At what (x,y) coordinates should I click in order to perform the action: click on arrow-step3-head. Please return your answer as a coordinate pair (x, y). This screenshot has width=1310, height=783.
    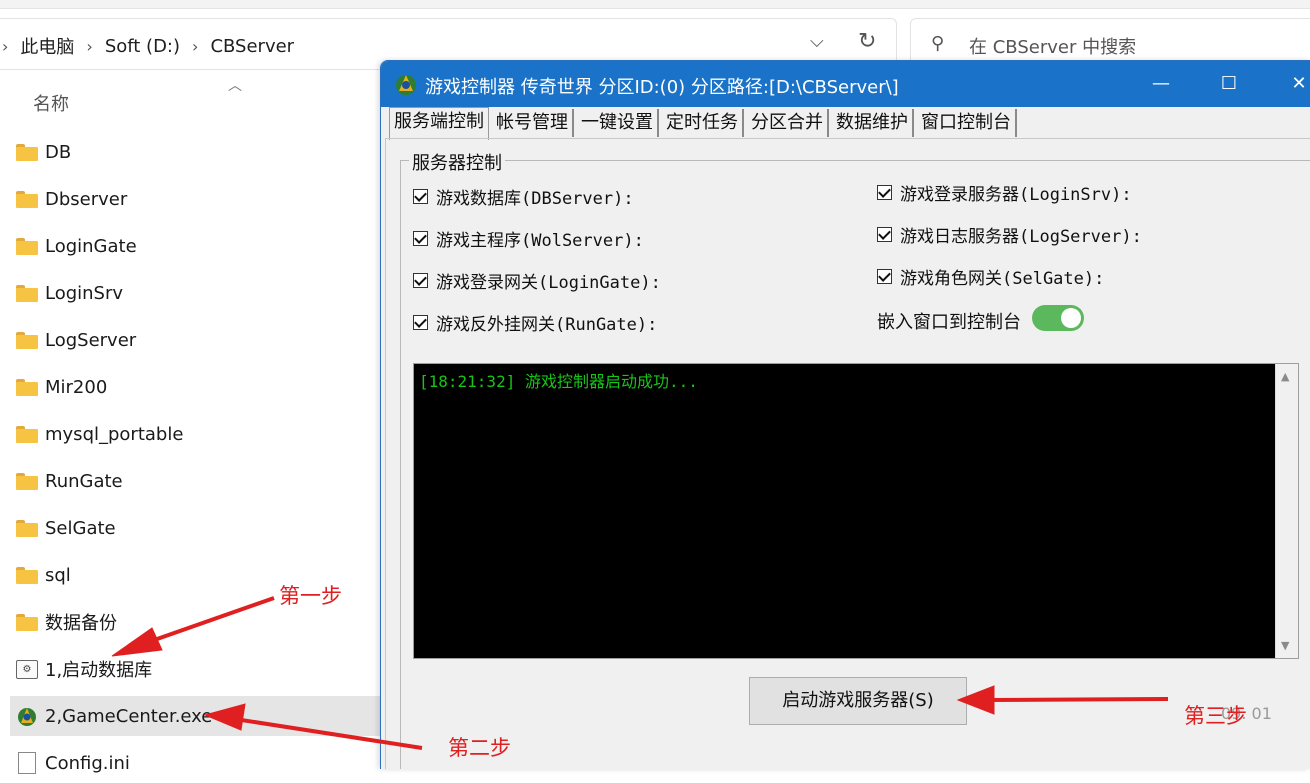
    Looking at the image, I should click on (975, 700).